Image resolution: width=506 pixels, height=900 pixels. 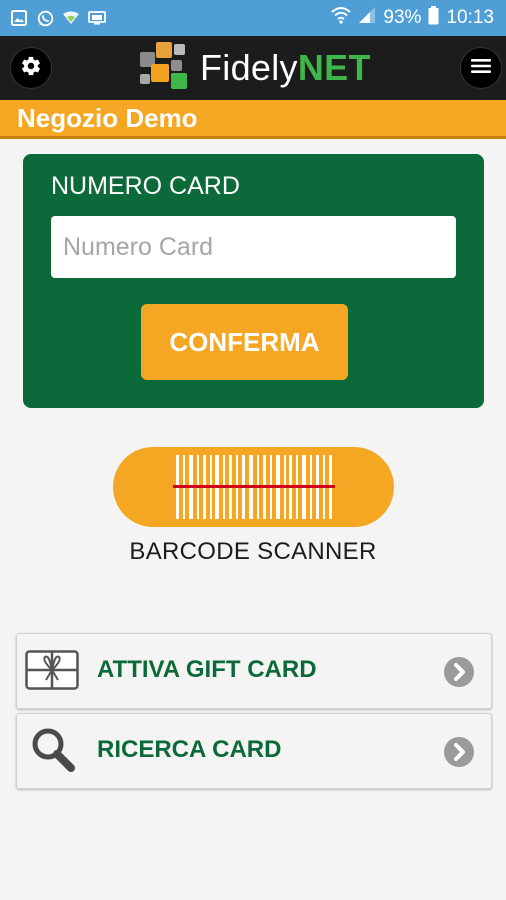 I want to click on status-bar: 93% 10:13, so click(x=253, y=18).